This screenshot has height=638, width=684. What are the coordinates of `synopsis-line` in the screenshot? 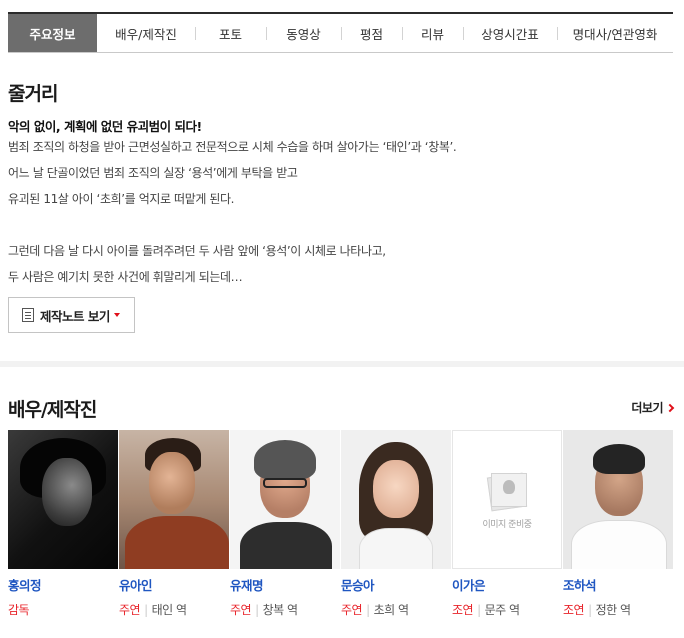 It's located at (338, 230).